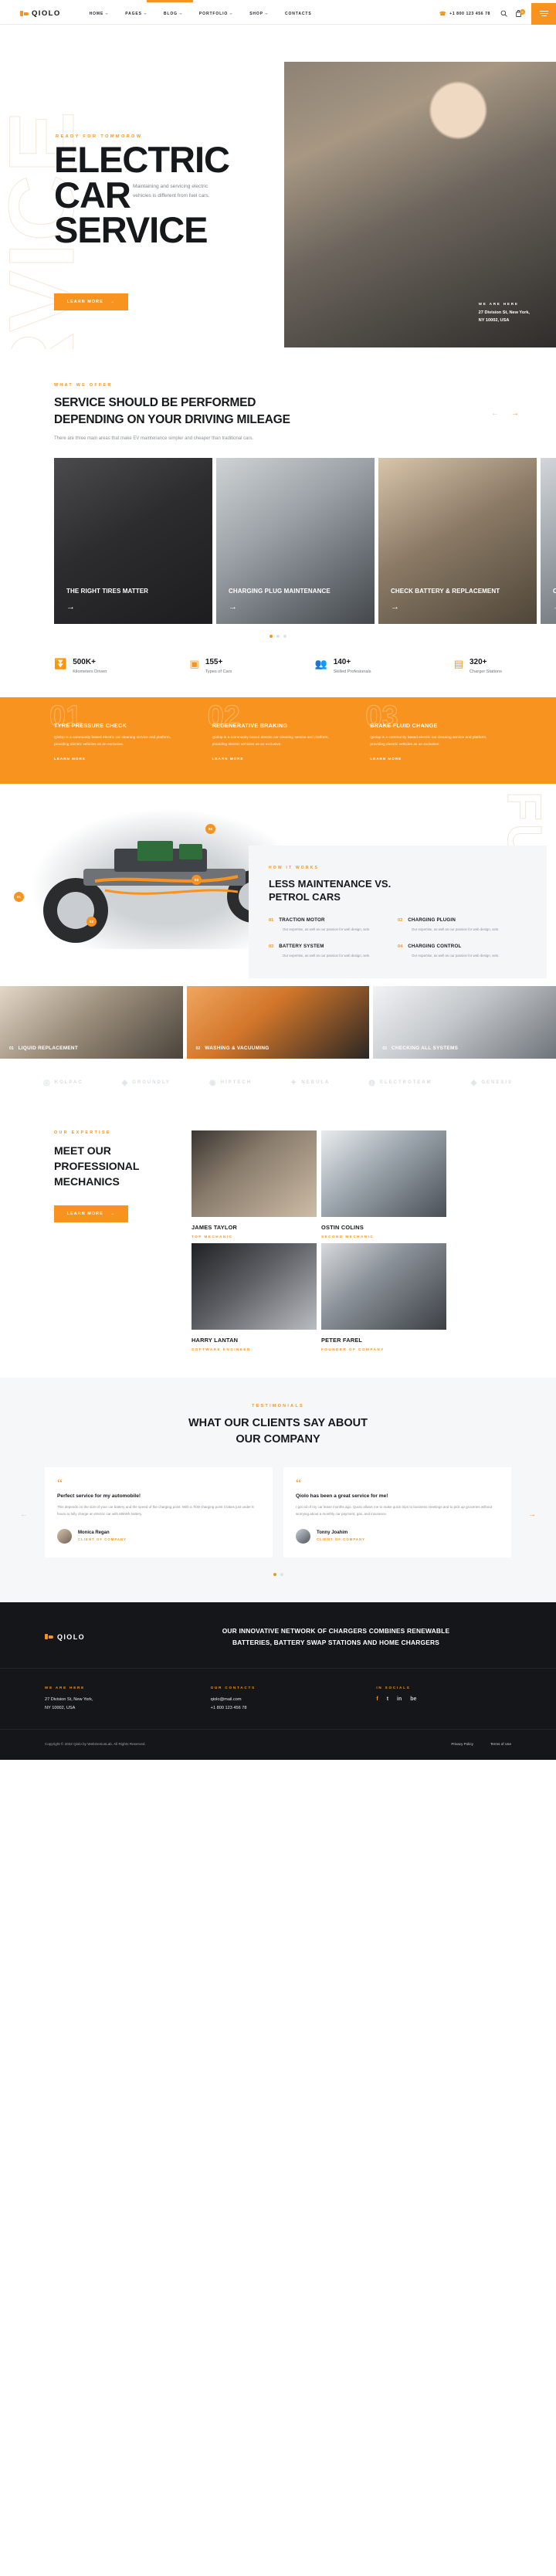 The width and height of the screenshot is (556, 2576). What do you see at coordinates (548, 540) in the screenshot?
I see `service-card: CHECK ALL FUNCTIONS →` at bounding box center [548, 540].